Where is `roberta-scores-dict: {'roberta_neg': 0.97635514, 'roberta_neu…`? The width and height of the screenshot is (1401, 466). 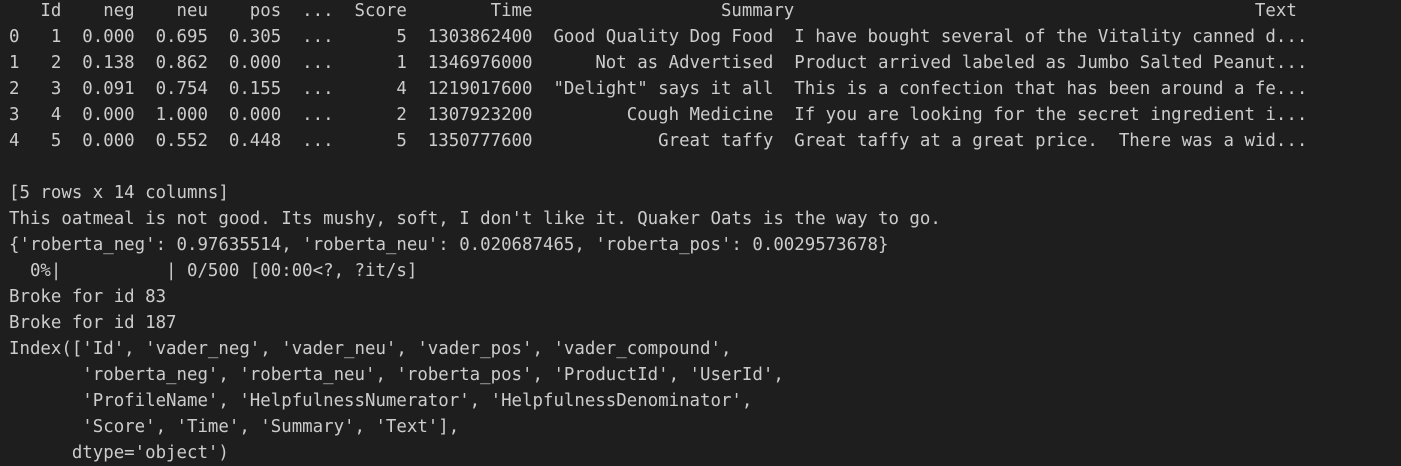
roberta-scores-dict: {'roberta_neg': 0.97635514, 'roberta_neu… is located at coordinates (449, 245).